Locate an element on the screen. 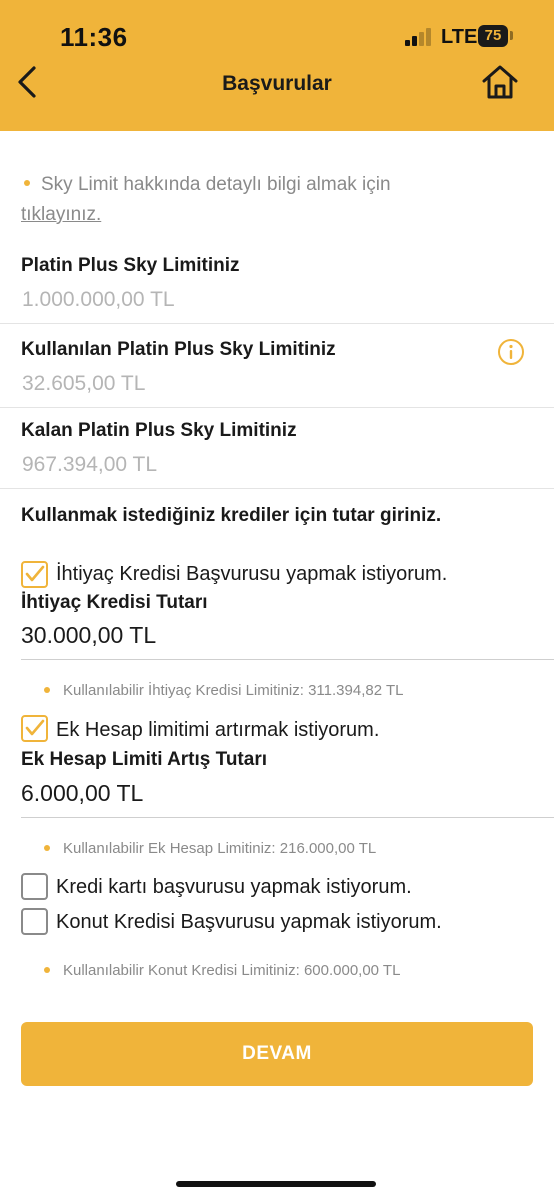 The height and width of the screenshot is (1200, 554). kredi-karti-option-label: Kredi kartı başvurusu yapmak istiyorum. is located at coordinates (234, 887).